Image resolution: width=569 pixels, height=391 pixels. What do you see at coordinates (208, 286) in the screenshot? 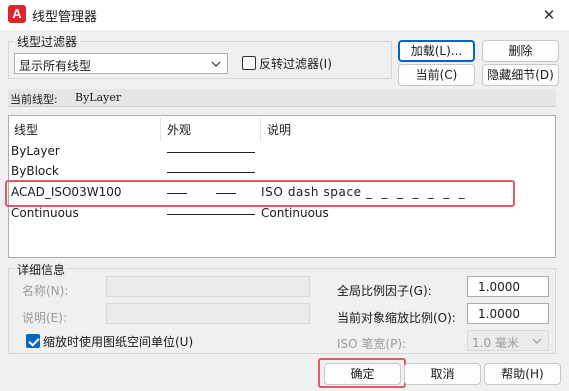
I see `name-field` at bounding box center [208, 286].